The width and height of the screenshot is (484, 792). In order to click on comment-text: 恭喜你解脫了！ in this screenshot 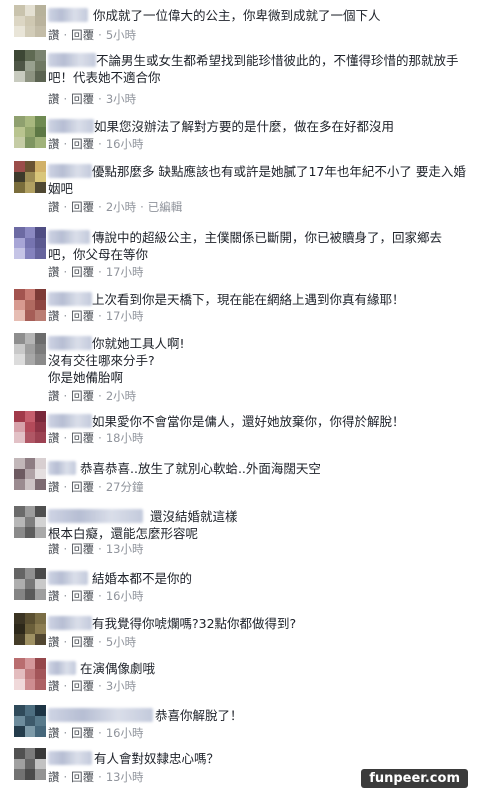, I will do `click(199, 715)`.